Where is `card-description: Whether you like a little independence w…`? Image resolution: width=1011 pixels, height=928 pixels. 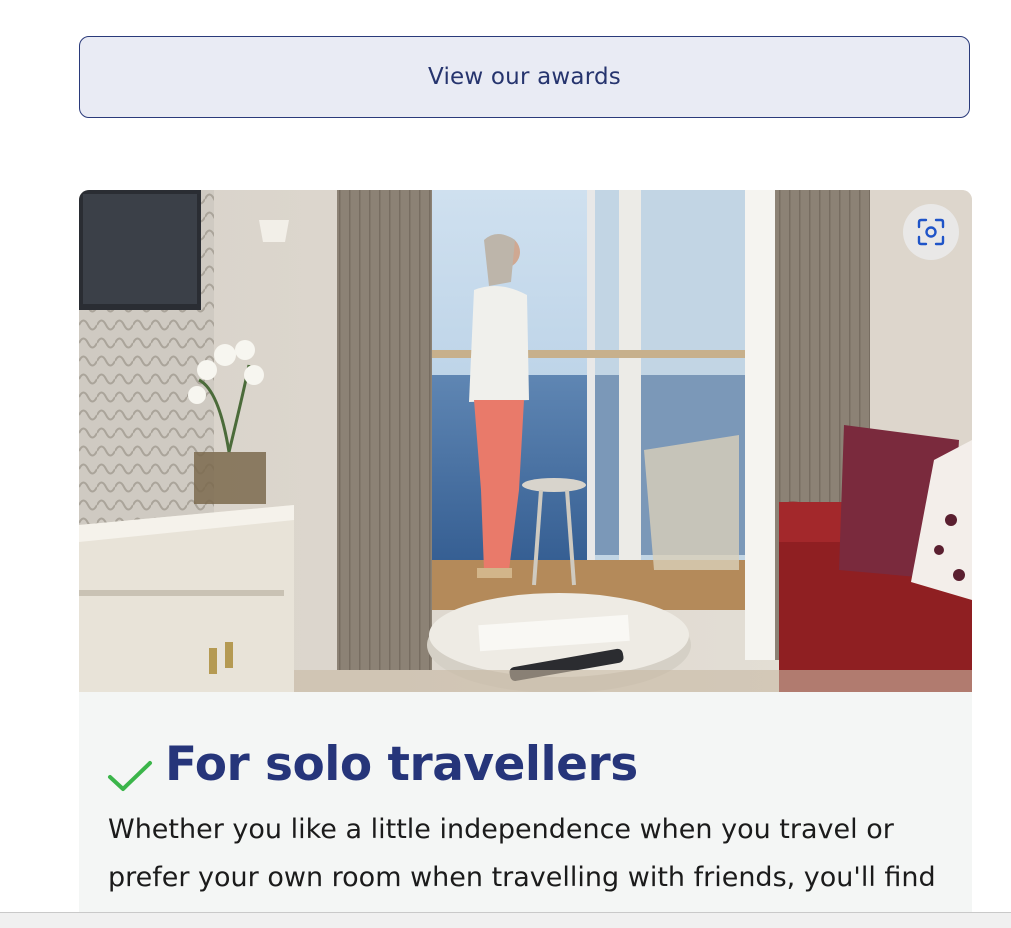
card-description: Whether you like a little independence w… is located at coordinates (522, 870).